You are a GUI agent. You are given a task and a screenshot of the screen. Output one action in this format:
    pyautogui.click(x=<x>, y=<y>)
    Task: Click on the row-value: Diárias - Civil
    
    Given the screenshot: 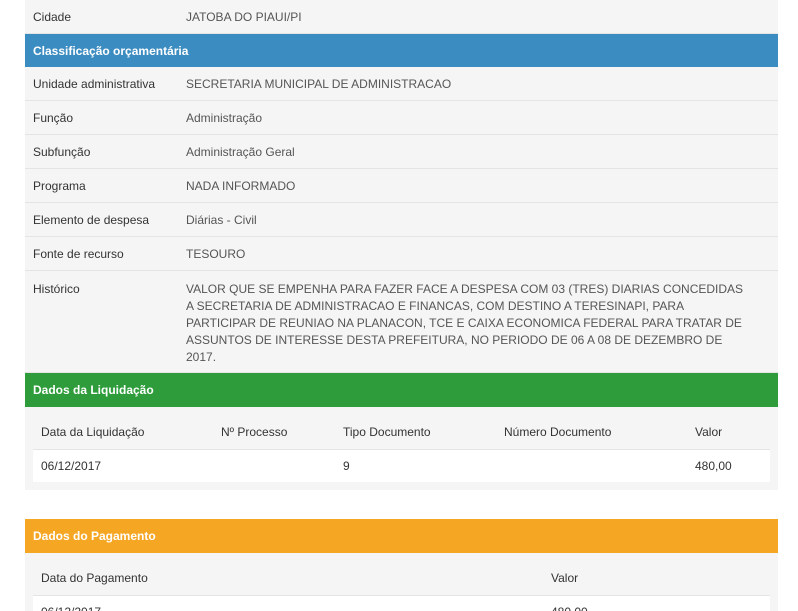 What is the action you would take?
    pyautogui.click(x=221, y=219)
    